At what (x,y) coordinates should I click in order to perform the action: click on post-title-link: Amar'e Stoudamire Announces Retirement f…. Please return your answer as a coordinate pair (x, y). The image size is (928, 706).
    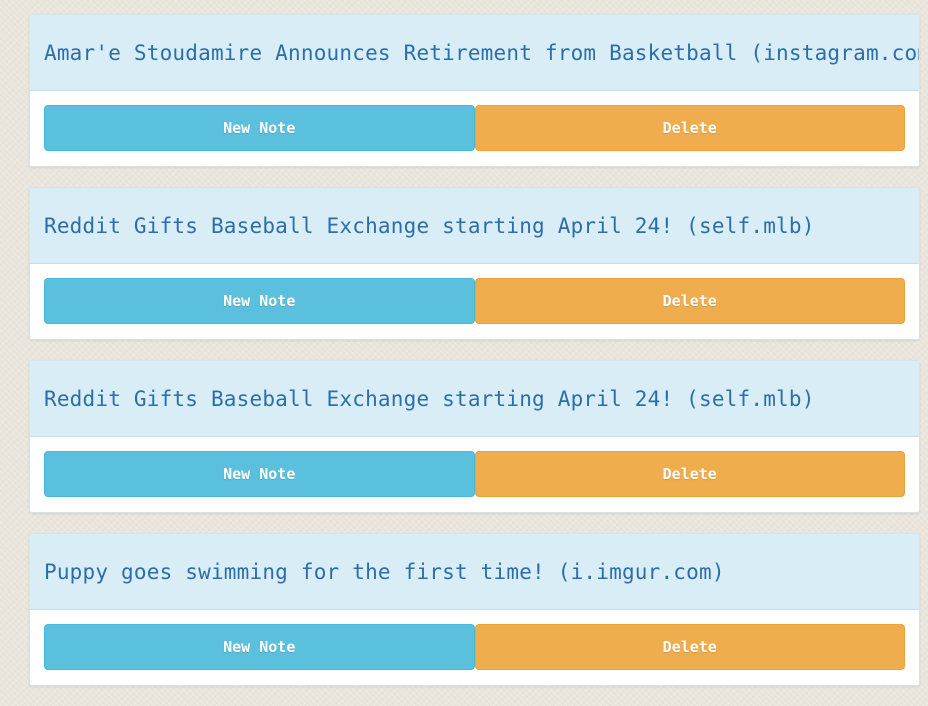
    Looking at the image, I should click on (481, 53).